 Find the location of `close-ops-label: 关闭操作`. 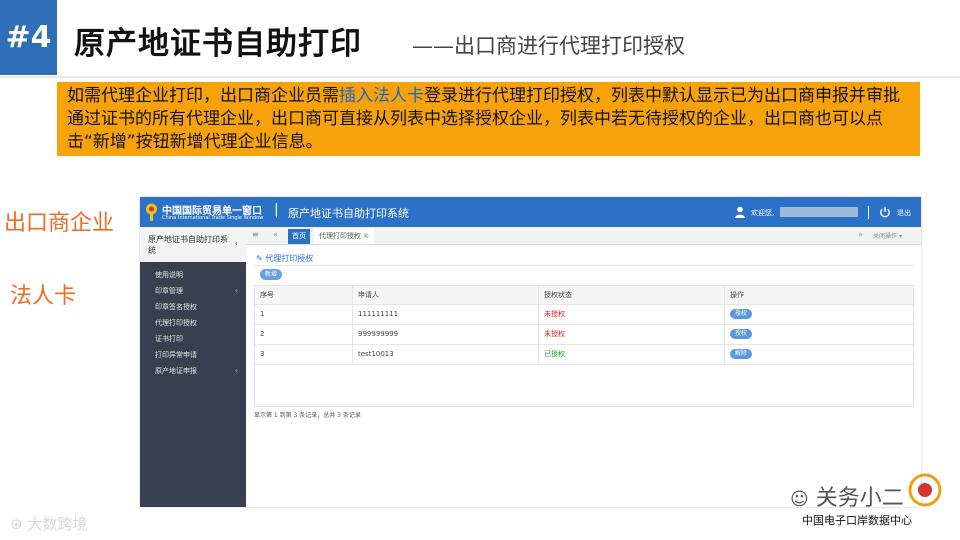

close-ops-label: 关闭操作 is located at coordinates (885, 236).